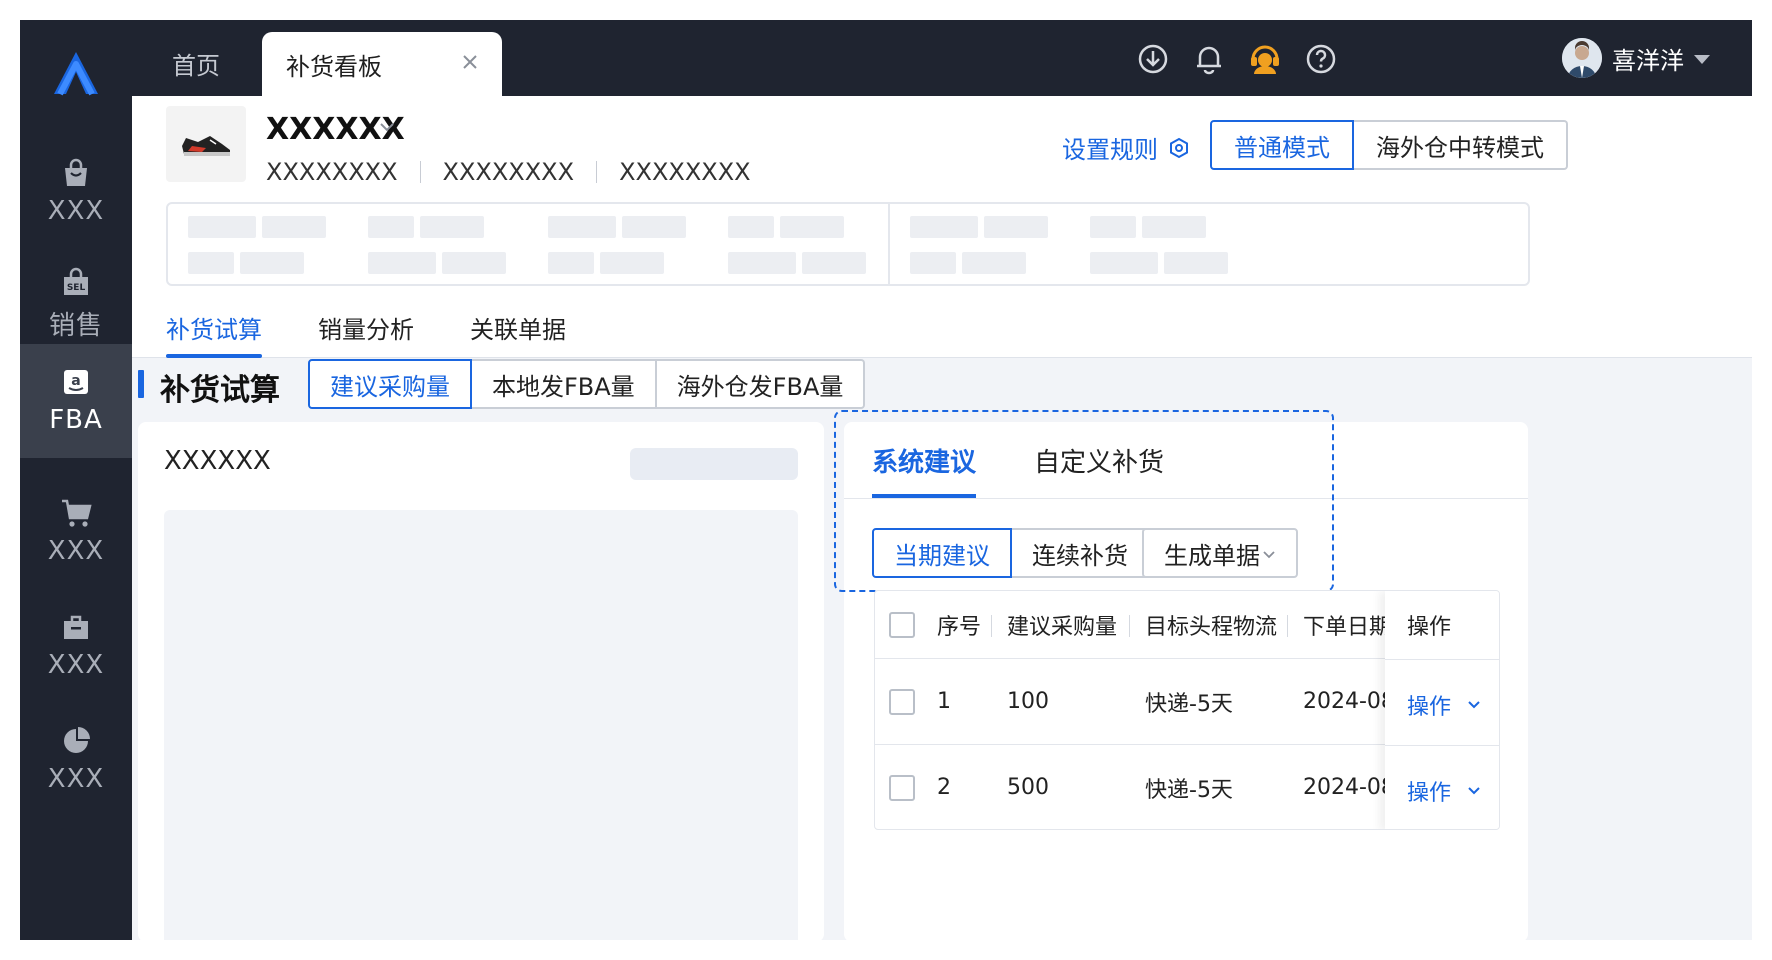 The width and height of the screenshot is (1772, 960). I want to click on tab-restock-calc: 补货试算, so click(214, 327).